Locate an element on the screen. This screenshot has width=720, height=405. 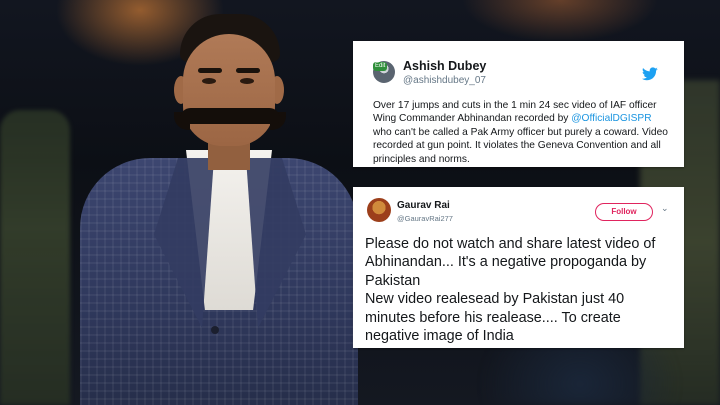
mention-link: @OfficialDGISPR is located at coordinates (611, 118).